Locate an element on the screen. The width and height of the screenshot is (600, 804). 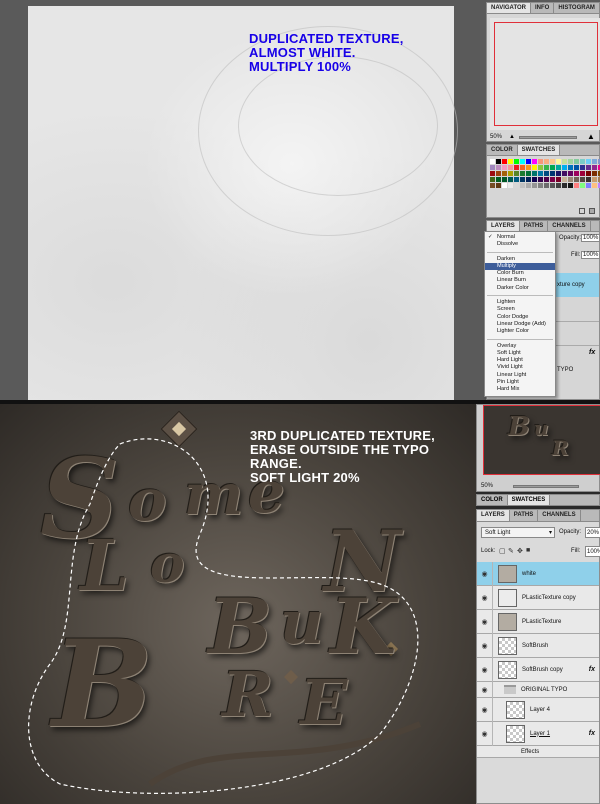
opacity-field: 100% is located at coordinates (590, 238).